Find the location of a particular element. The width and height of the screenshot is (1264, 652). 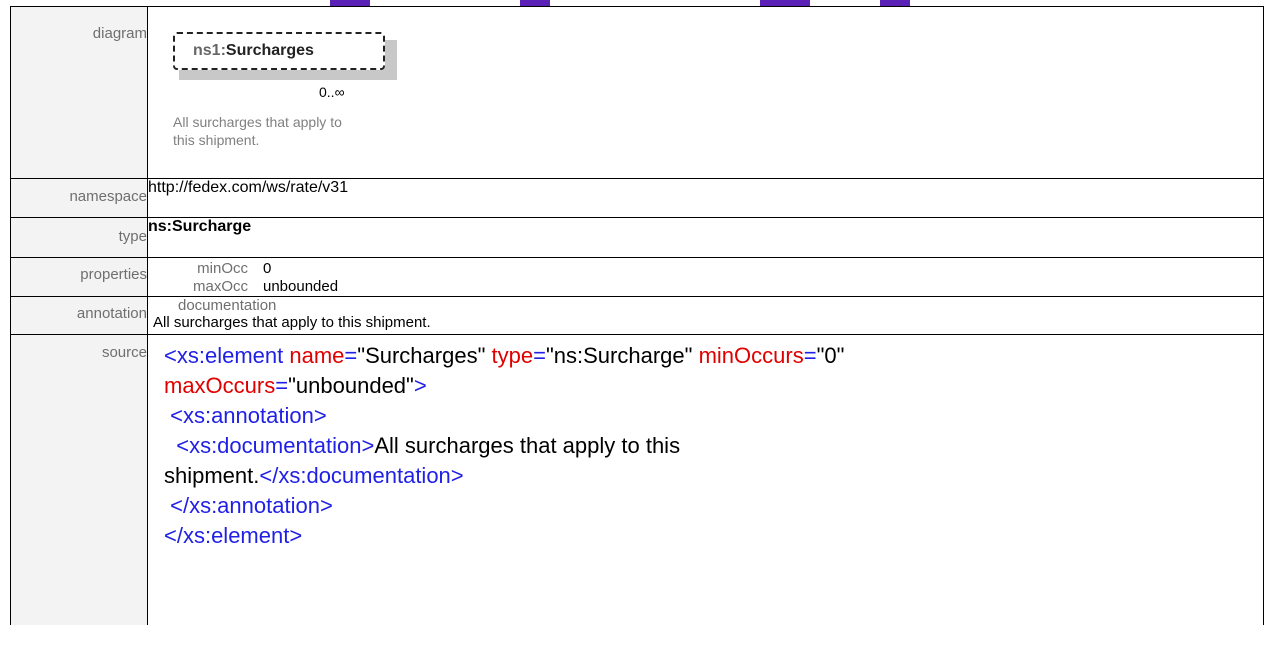

row-label: source is located at coordinates (79, 479).